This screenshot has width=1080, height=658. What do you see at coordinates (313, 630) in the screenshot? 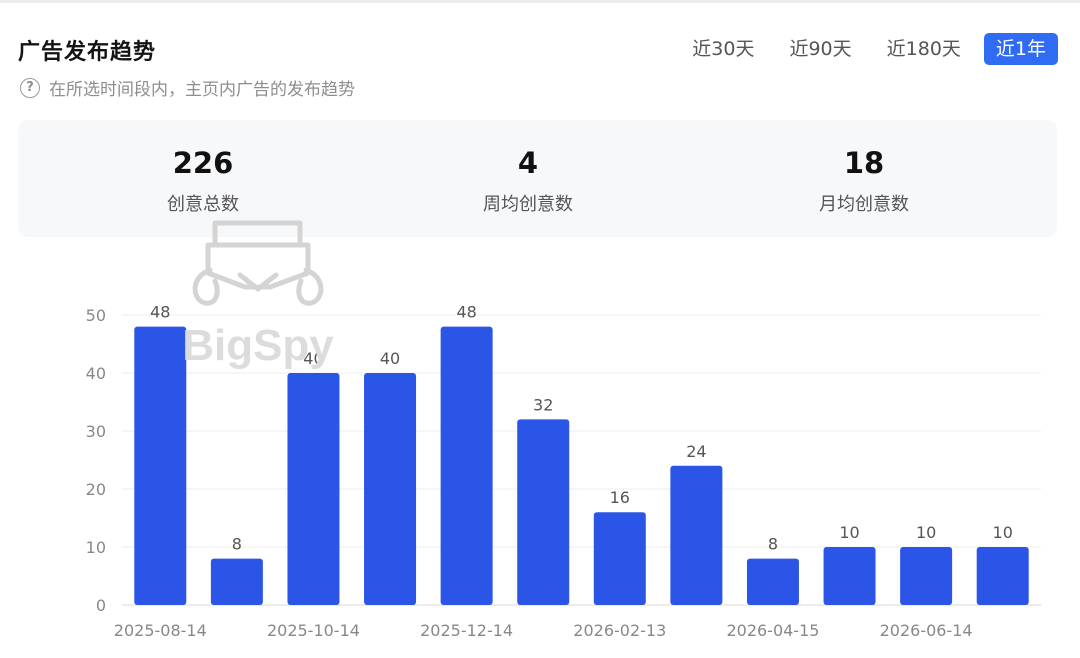
I see `x-tick-label: 2025-10-14` at bounding box center [313, 630].